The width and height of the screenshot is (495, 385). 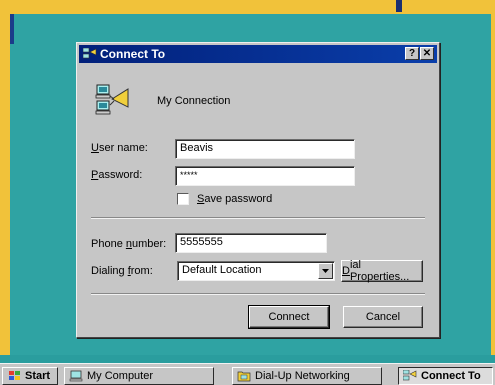 I want to click on taskbar-item-connect-to: Connect To, so click(x=445, y=376).